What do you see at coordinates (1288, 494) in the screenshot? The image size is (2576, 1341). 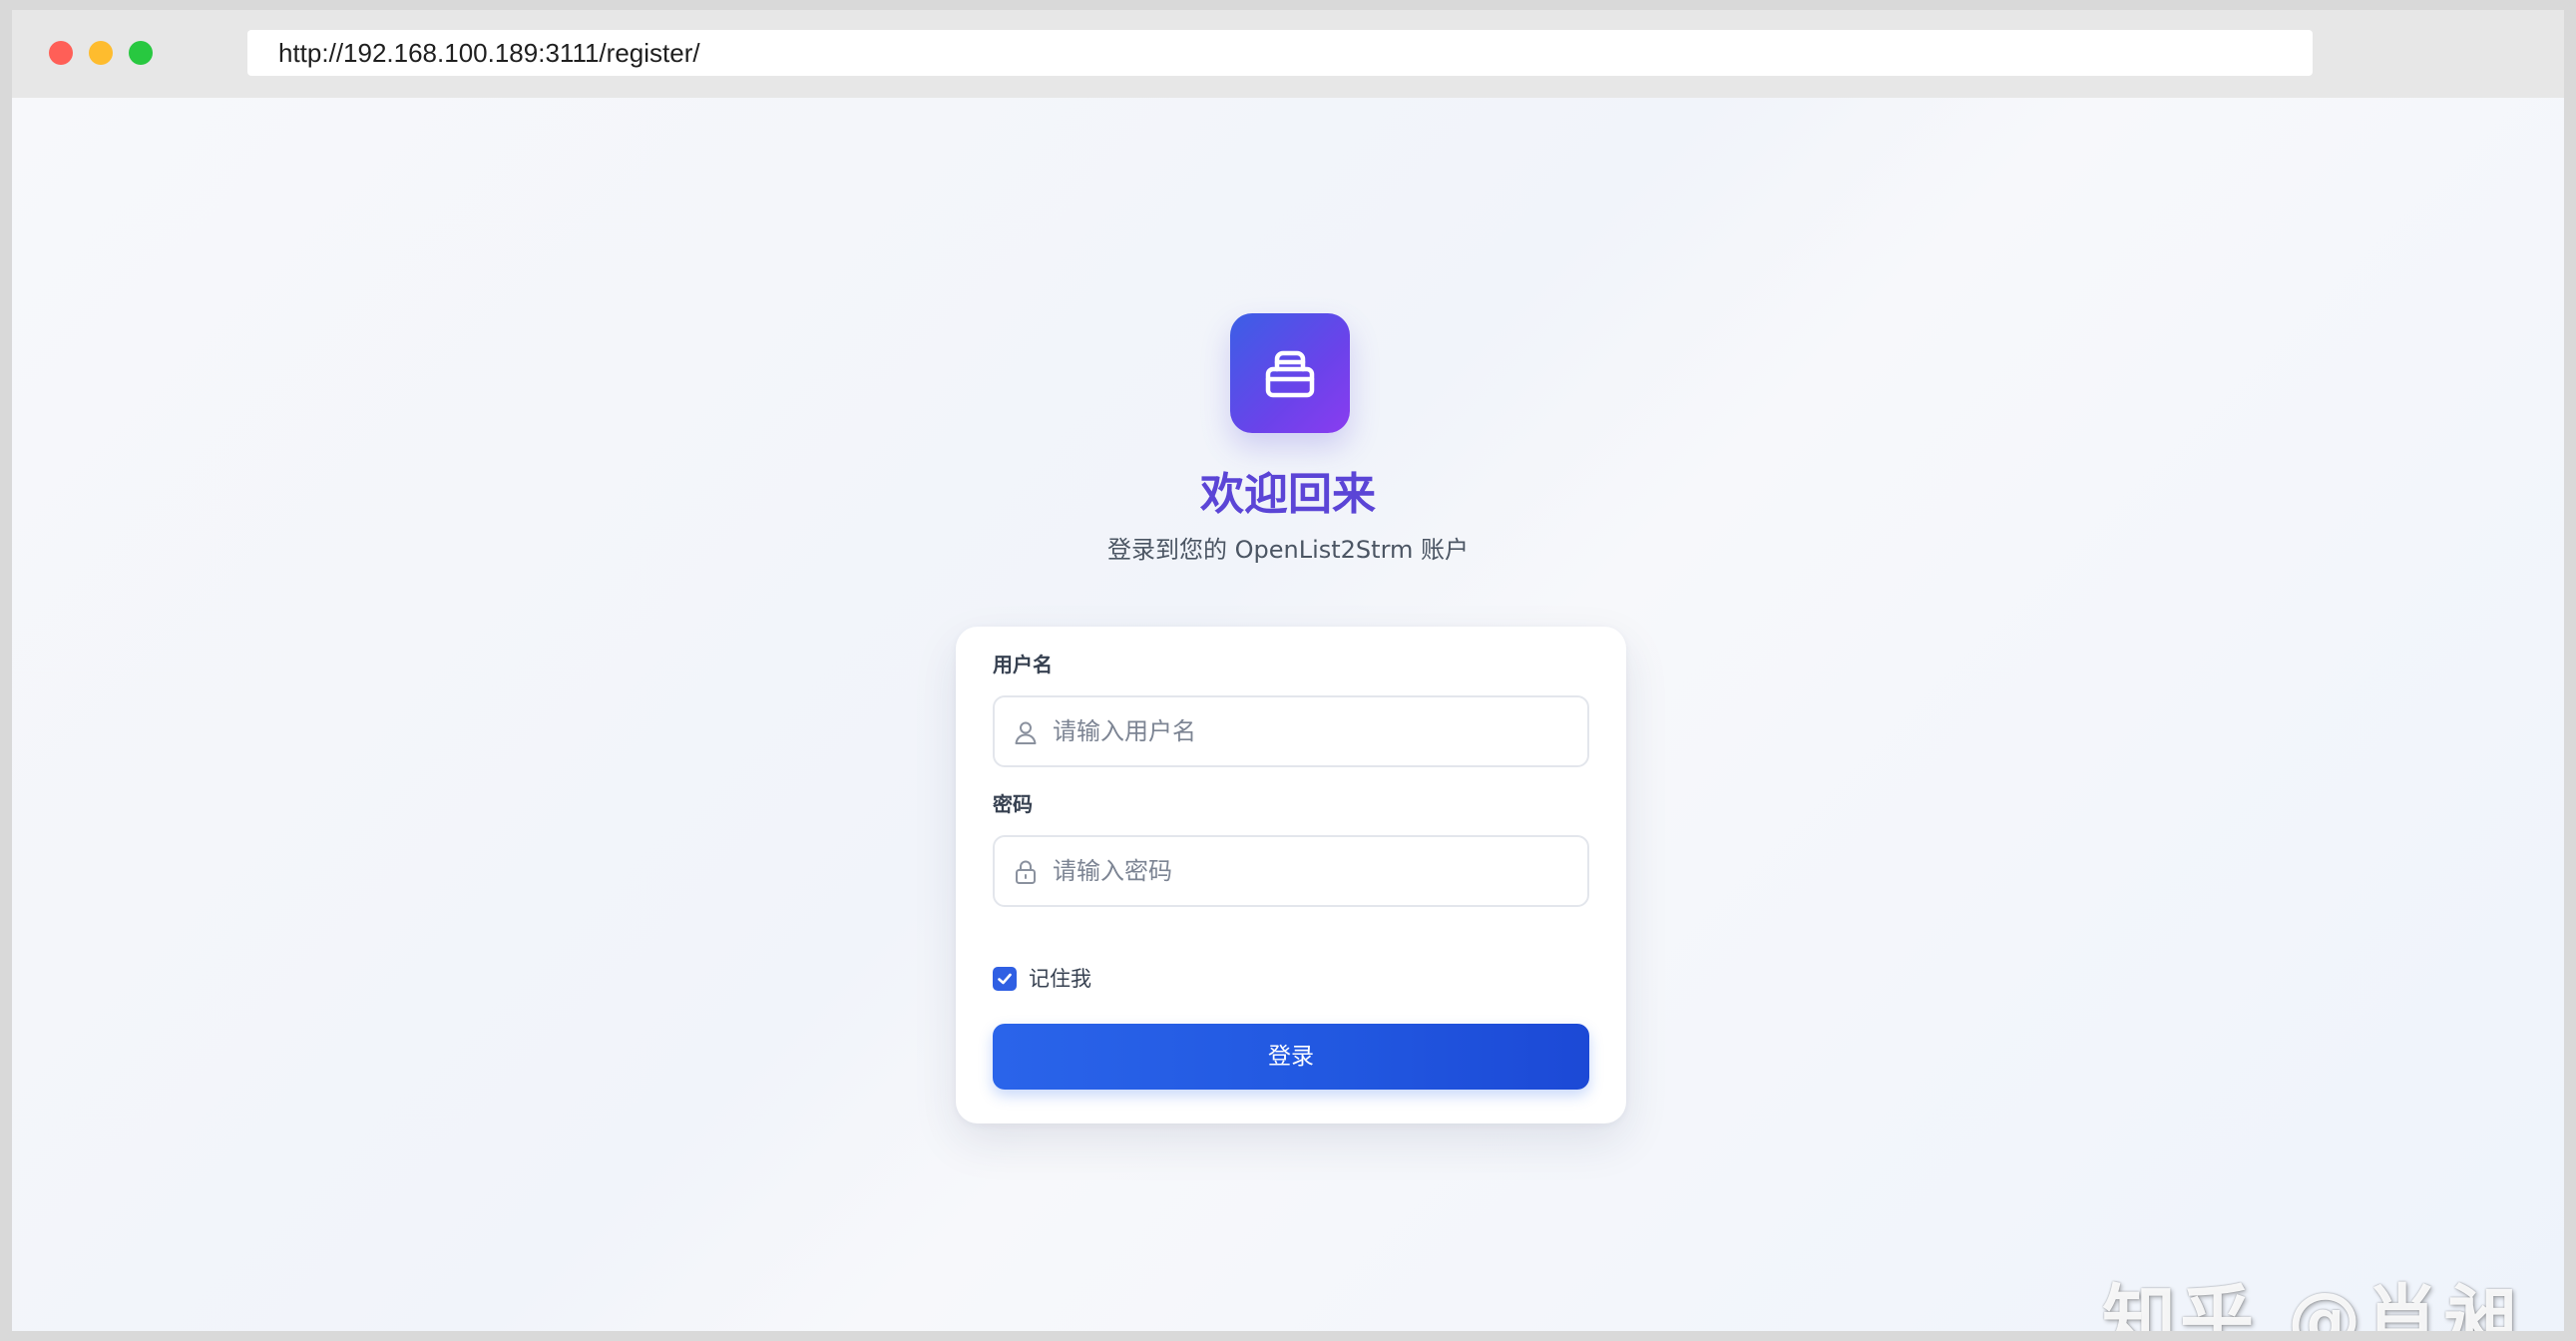 I see `page-title: 欢迎回来` at bounding box center [1288, 494].